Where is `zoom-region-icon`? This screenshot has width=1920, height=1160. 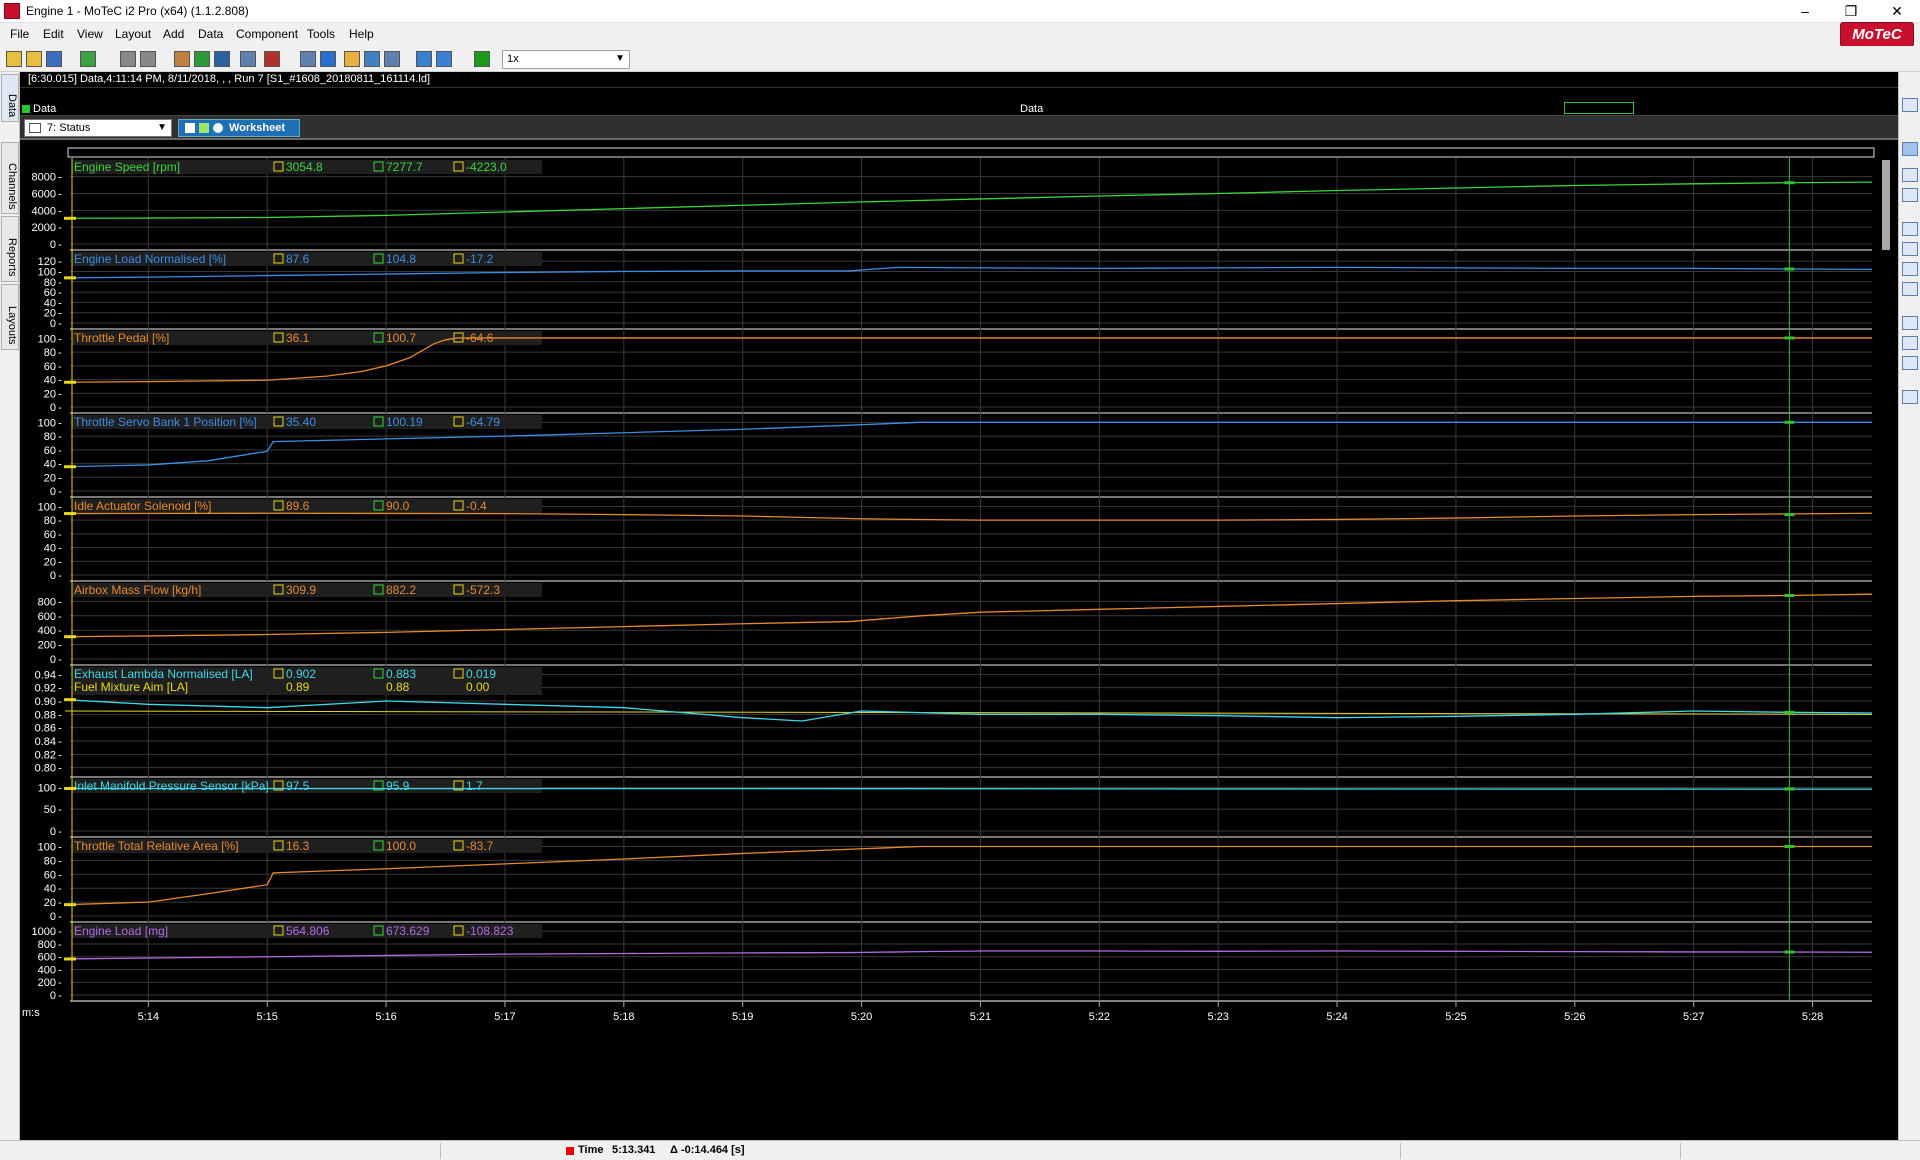
zoom-region-icon is located at coordinates (1910, 175).